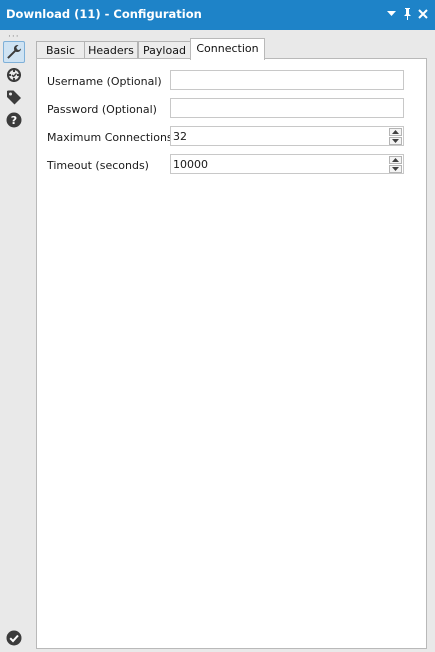 This screenshot has height=652, width=435. What do you see at coordinates (110, 137) in the screenshot?
I see `max-connections-label: Maximum Connections` at bounding box center [110, 137].